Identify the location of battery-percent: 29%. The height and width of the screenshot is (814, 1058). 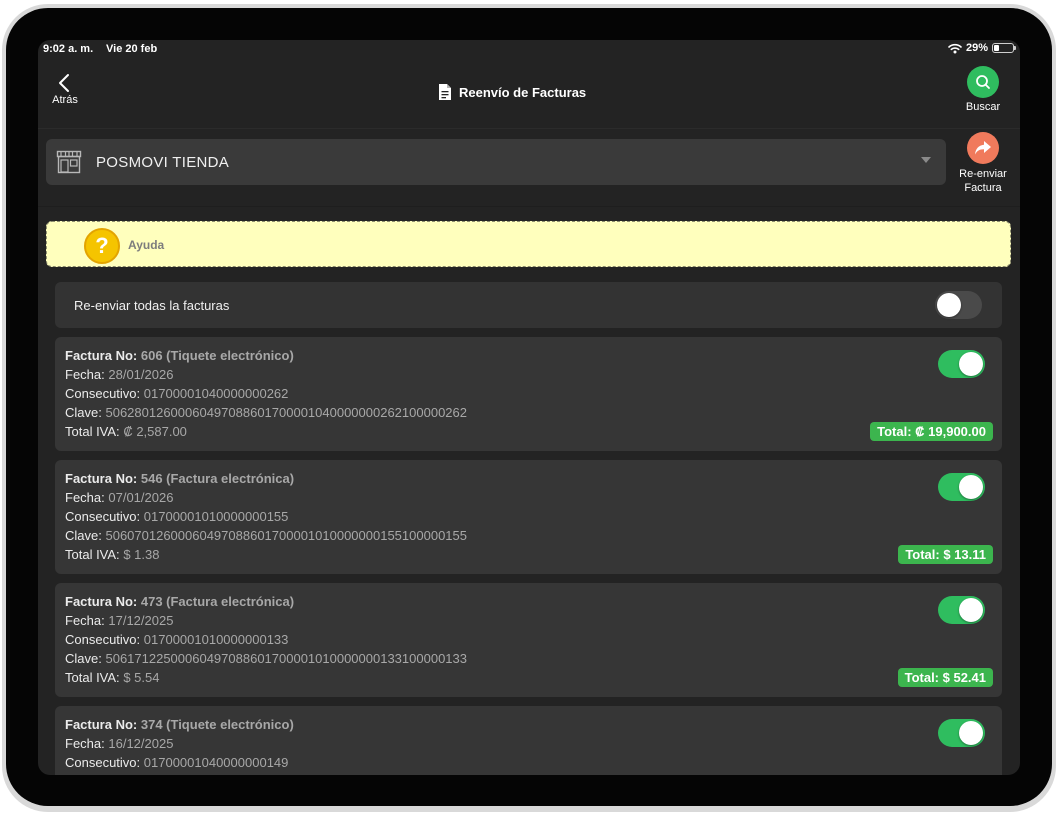
(976, 48).